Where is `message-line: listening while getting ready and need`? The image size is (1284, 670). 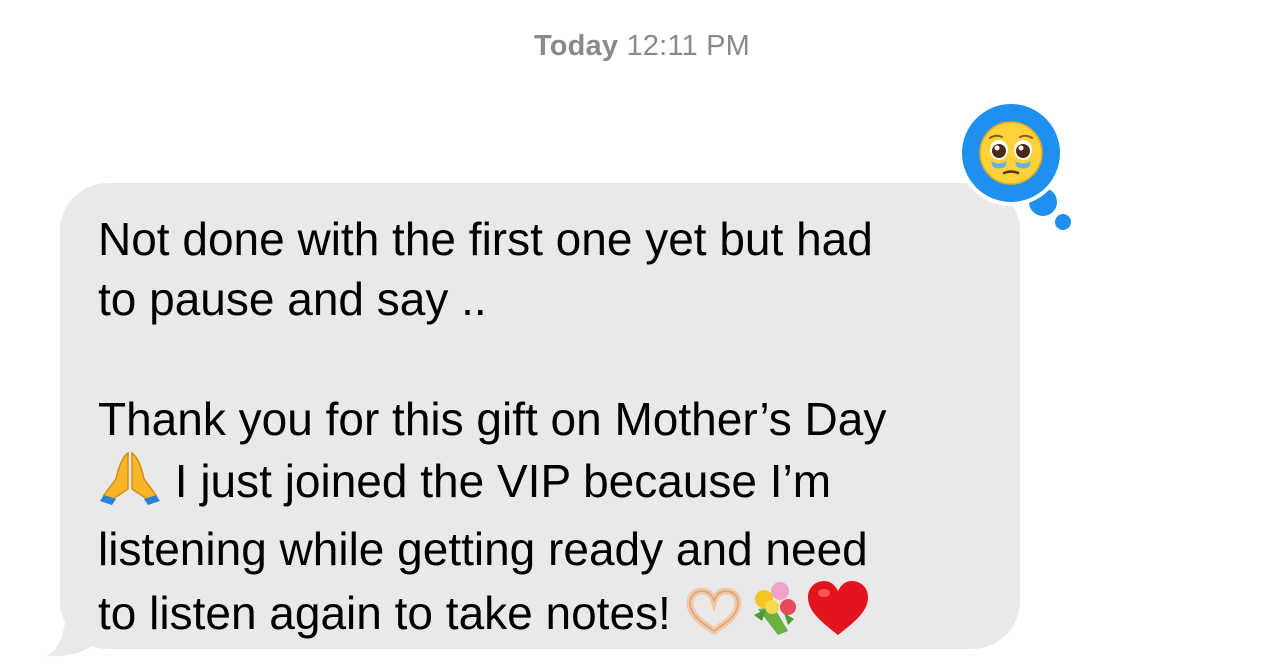
message-line: listening while getting ready and need is located at coordinates (483, 549).